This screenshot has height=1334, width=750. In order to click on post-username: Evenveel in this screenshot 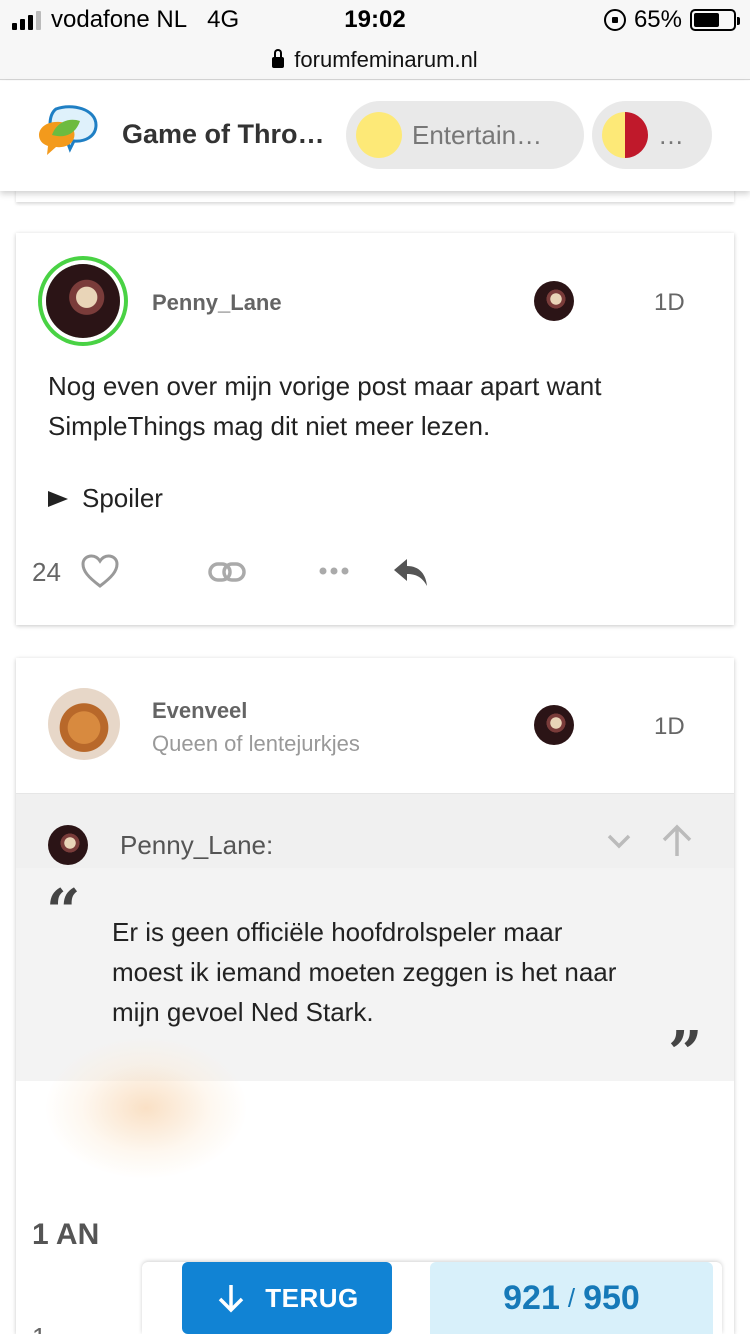, I will do `click(199, 711)`.